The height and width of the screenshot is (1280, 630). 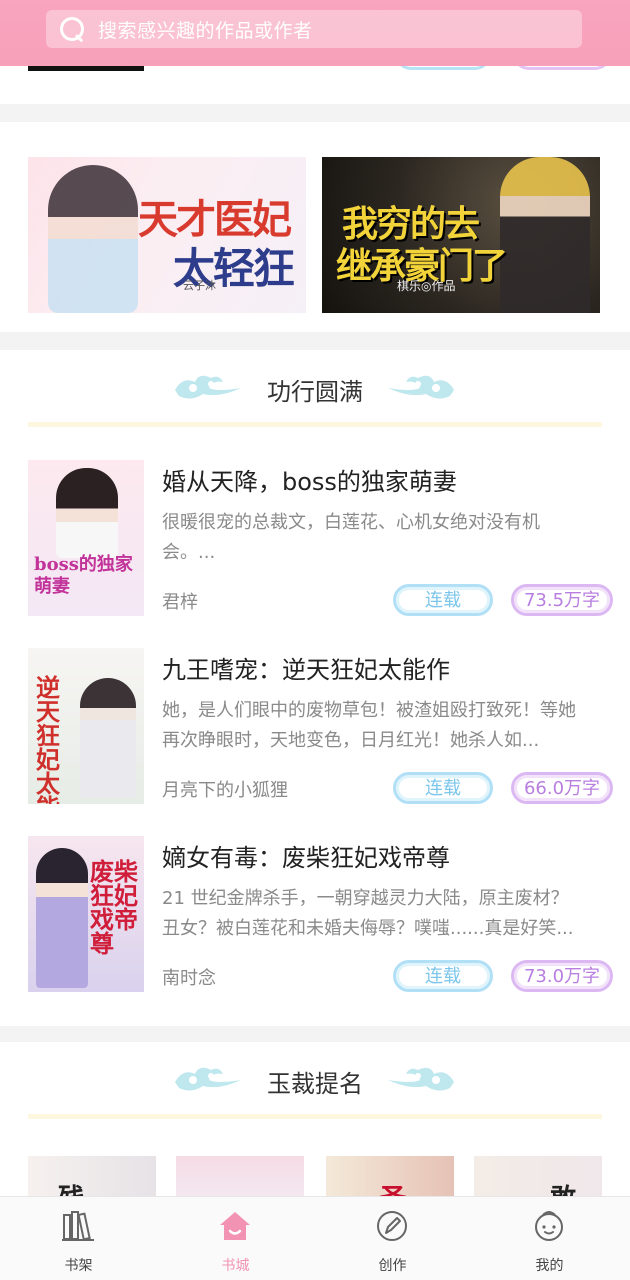 I want to click on book-author: 南时念, so click(x=189, y=978).